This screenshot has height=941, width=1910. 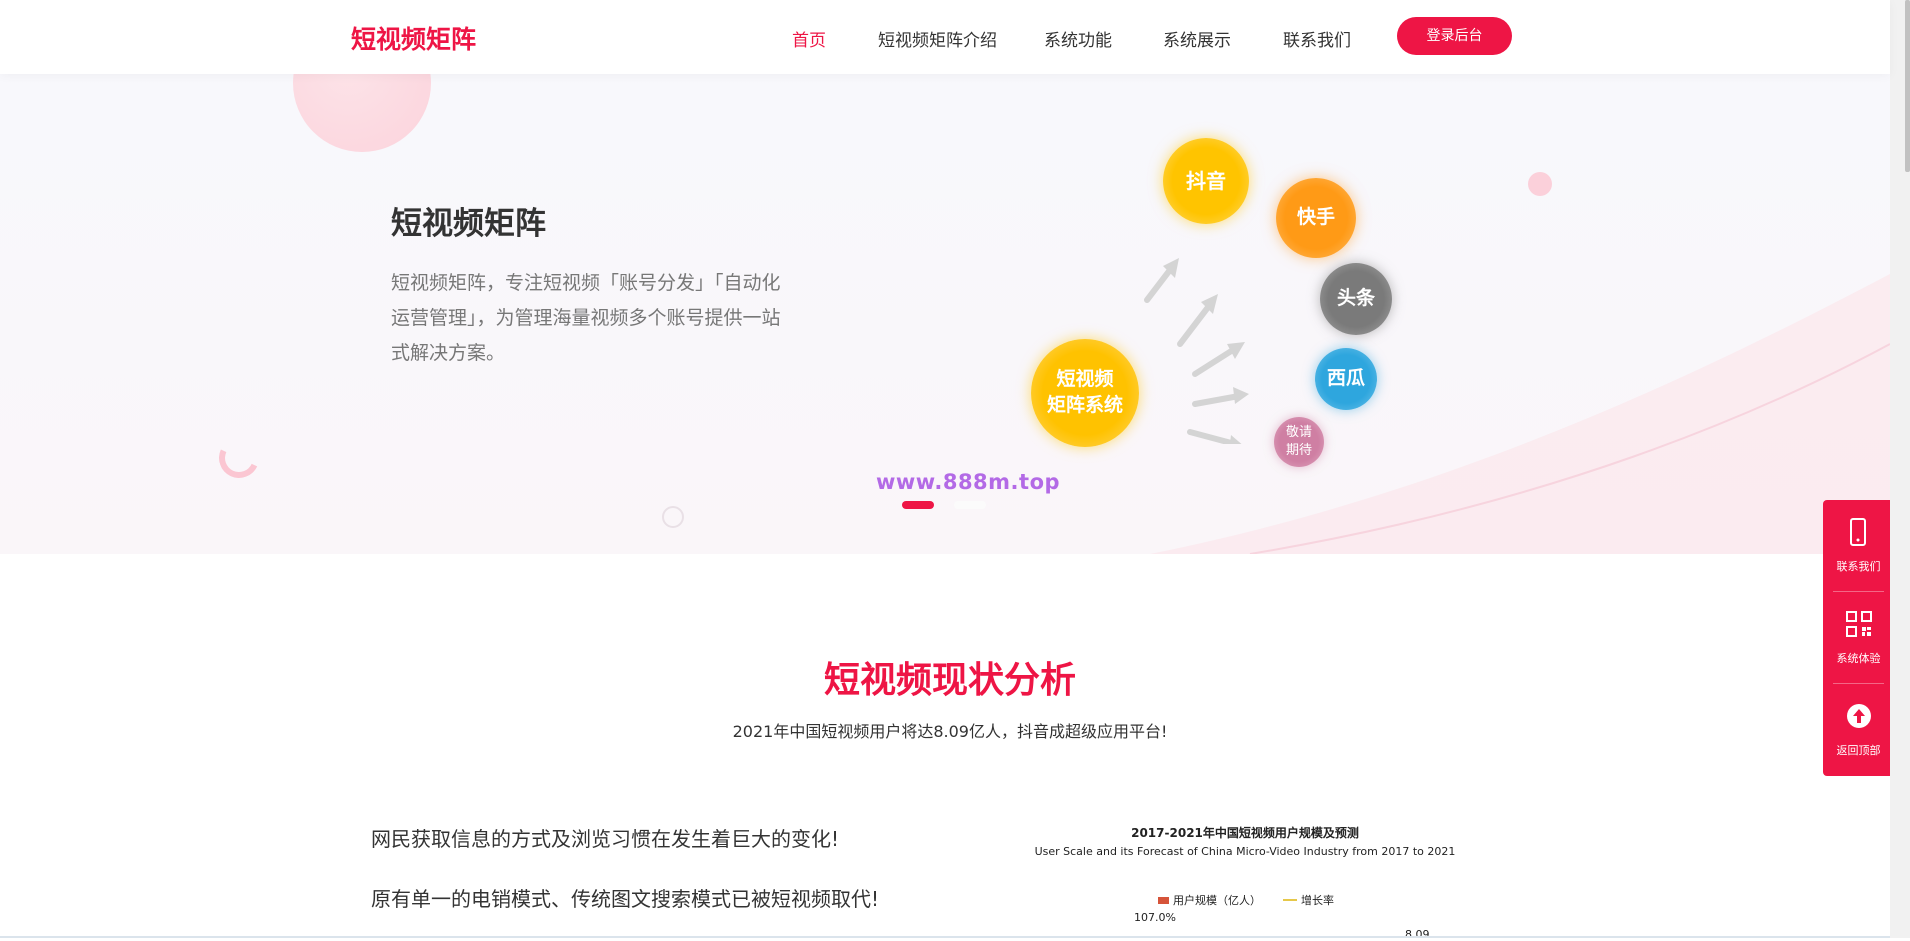 What do you see at coordinates (1907, 86) in the screenshot?
I see `scrollbar-thumb` at bounding box center [1907, 86].